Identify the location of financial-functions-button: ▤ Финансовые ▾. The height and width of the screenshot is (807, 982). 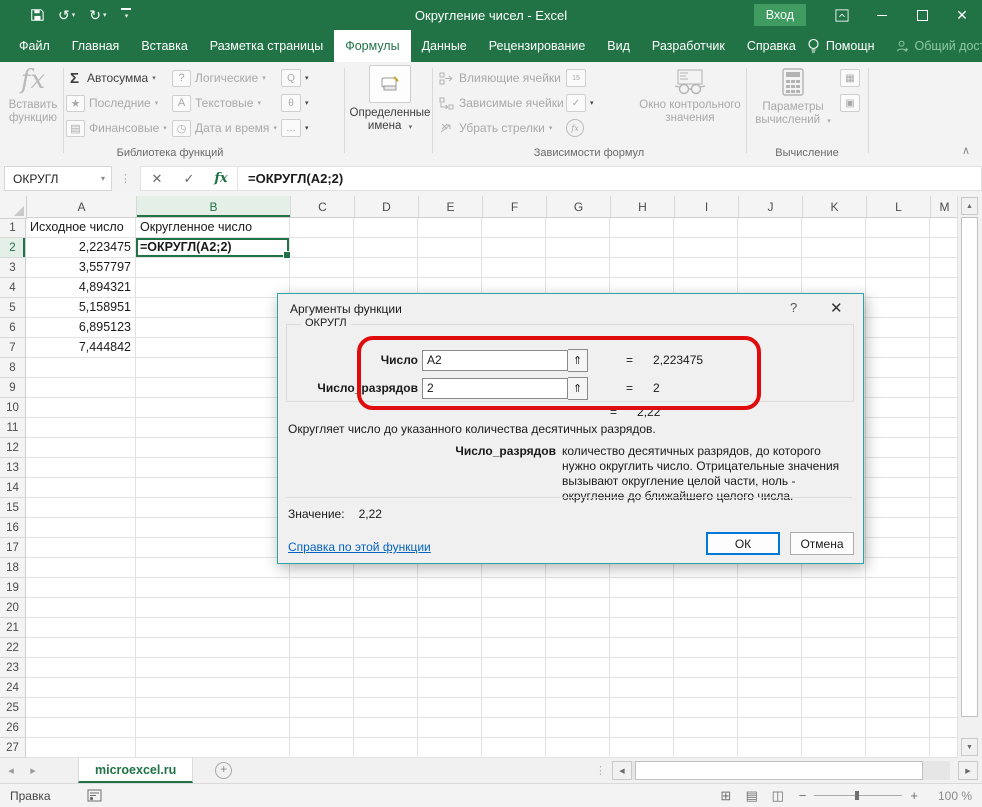
(116, 128).